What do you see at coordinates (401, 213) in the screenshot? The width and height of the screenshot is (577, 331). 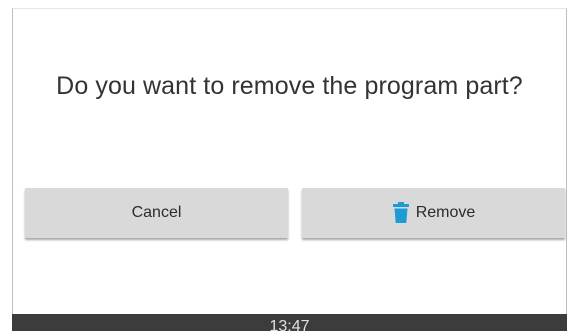 I see `trash-icon` at bounding box center [401, 213].